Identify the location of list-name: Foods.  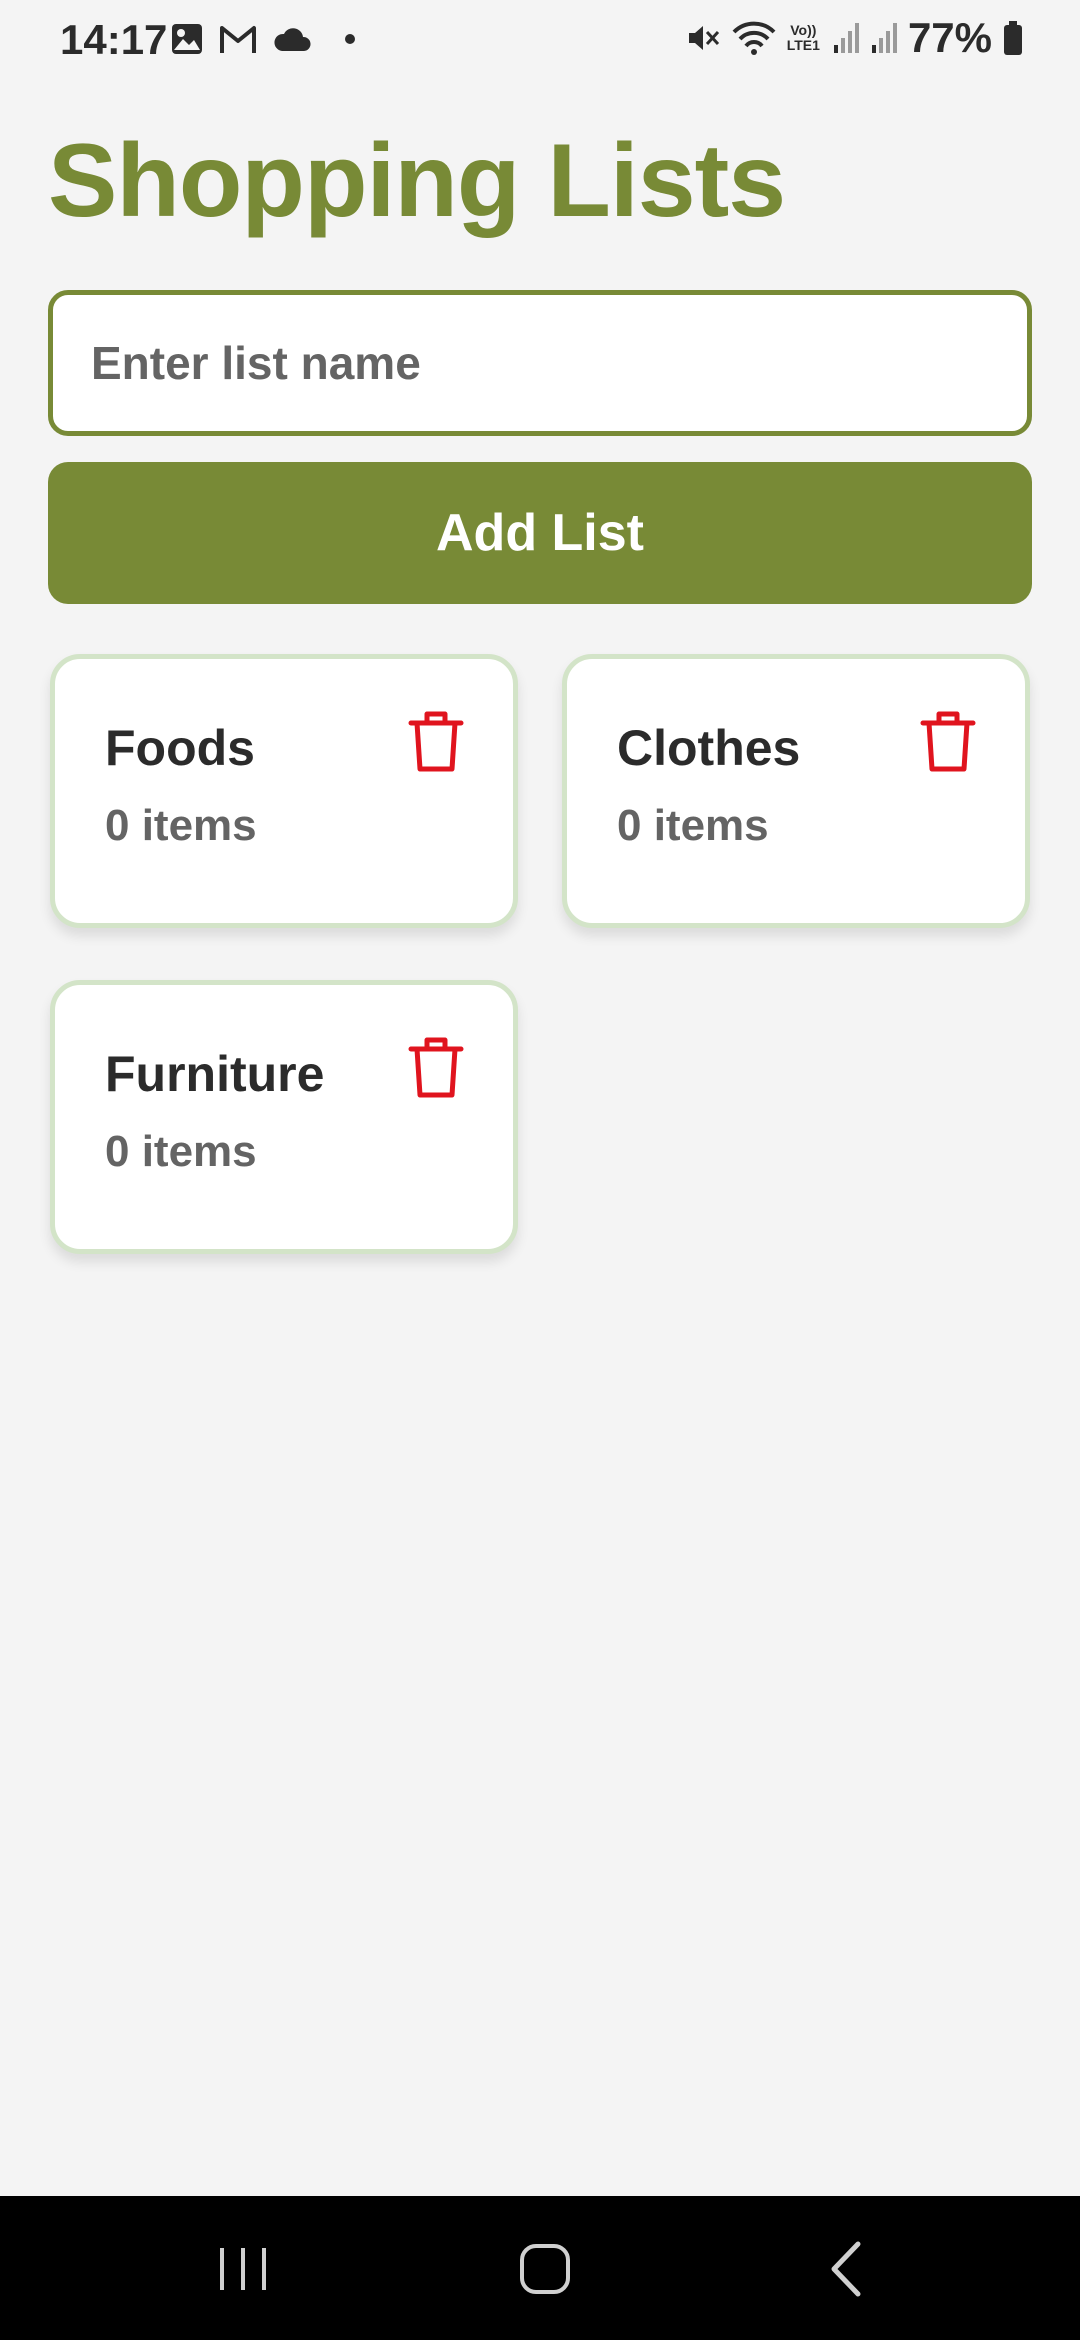
(180, 748).